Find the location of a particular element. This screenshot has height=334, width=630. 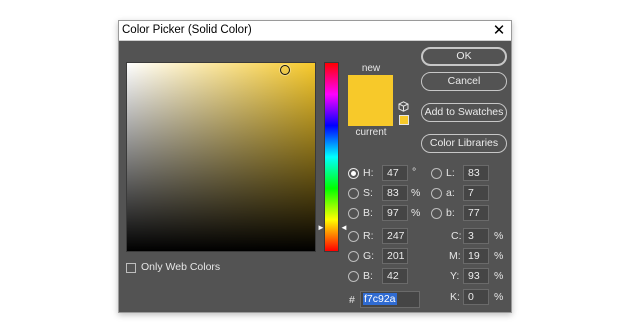

hue-slider-right-arrow: ◄ is located at coordinates (344, 228).